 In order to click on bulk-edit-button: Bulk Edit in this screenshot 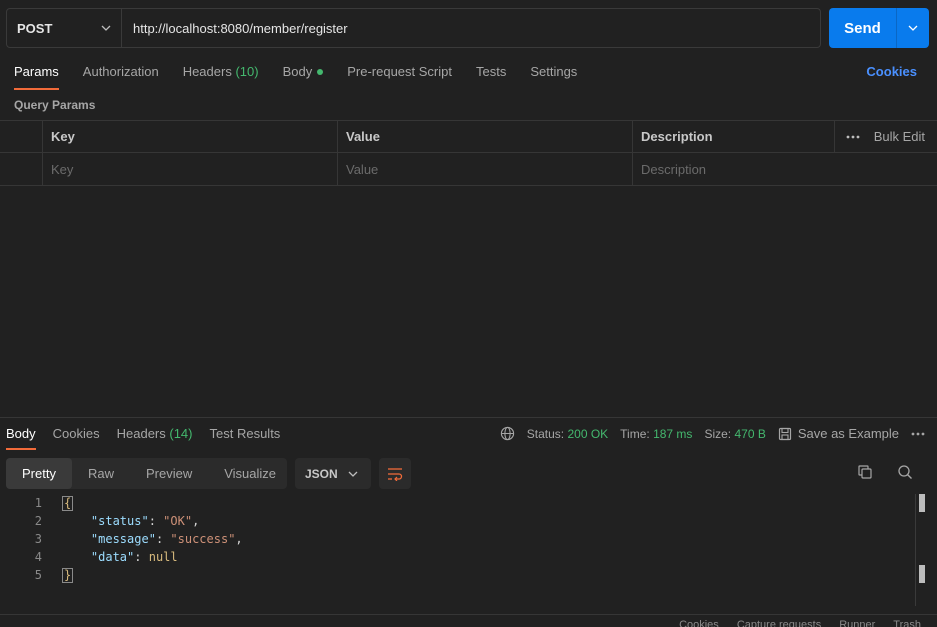, I will do `click(899, 136)`.